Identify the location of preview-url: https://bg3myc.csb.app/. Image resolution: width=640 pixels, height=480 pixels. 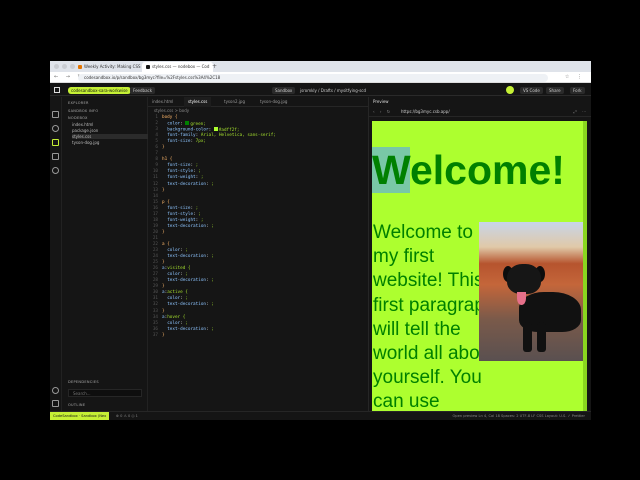
(425, 112).